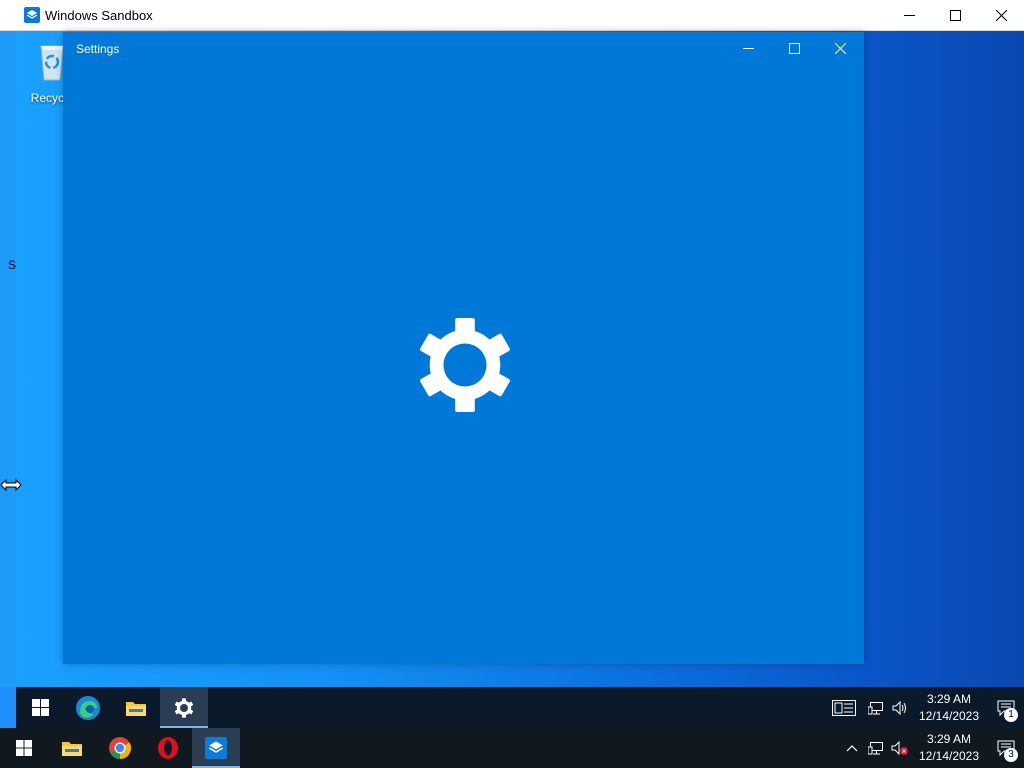  What do you see at coordinates (463, 48) in the screenshot?
I see `settings-titlebar: Settings` at bounding box center [463, 48].